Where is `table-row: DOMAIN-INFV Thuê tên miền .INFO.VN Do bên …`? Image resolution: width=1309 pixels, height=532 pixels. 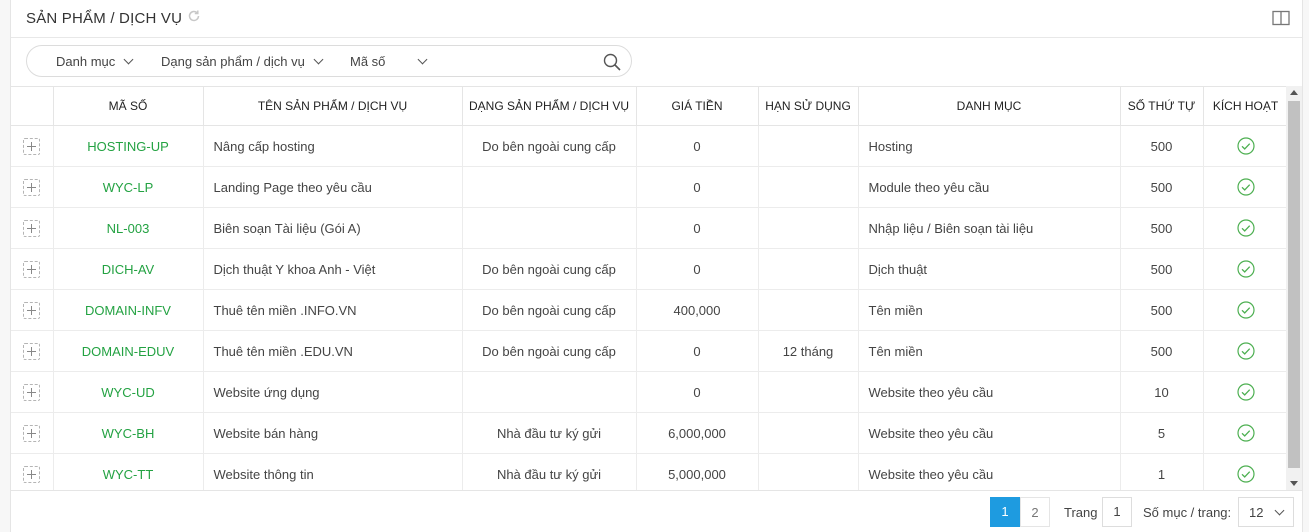
table-row: DOMAIN-INFV Thuê tên miền .INFO.VN Do bên … is located at coordinates (648, 310).